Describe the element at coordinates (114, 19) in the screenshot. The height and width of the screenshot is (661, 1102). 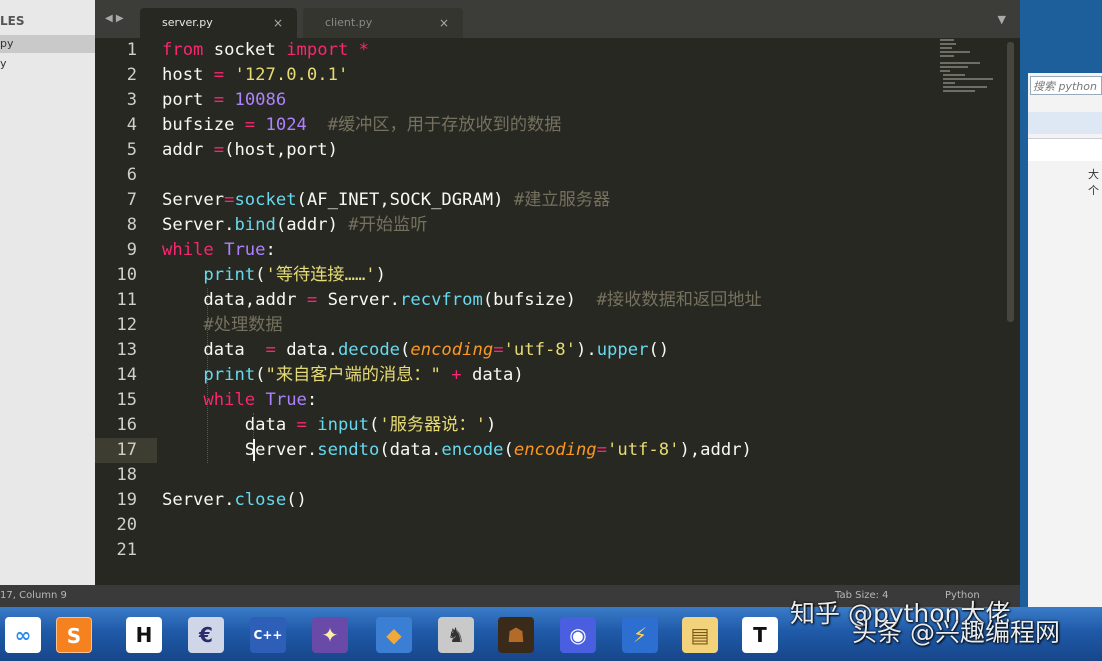
I see `tab-nav-arrows-icon: ◀ ▶` at that location.